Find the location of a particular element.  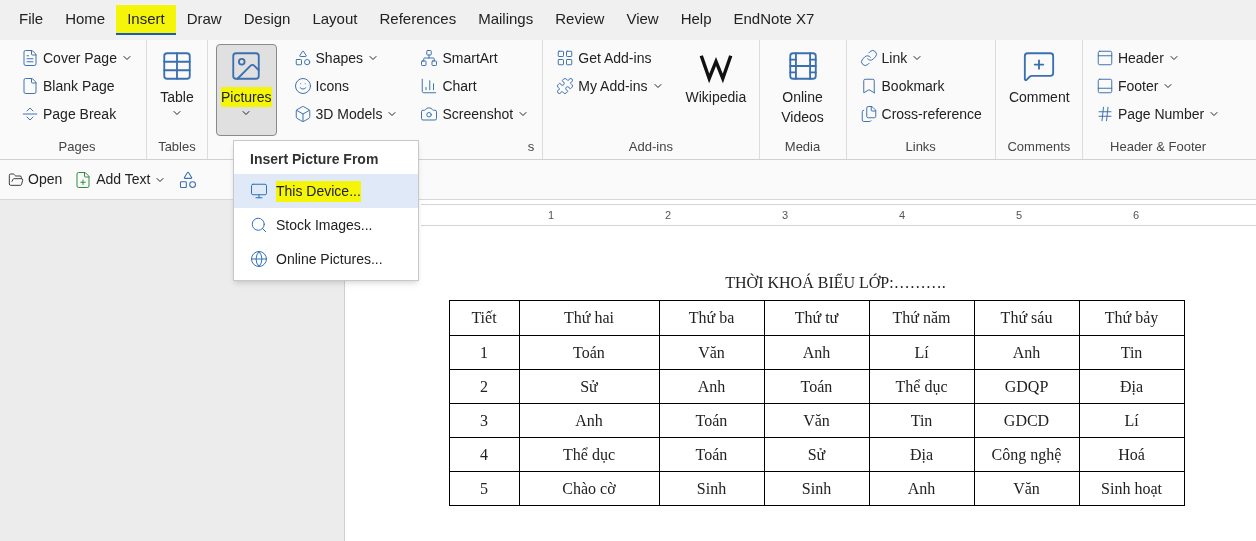

table-cell: Địa is located at coordinates (921, 454).